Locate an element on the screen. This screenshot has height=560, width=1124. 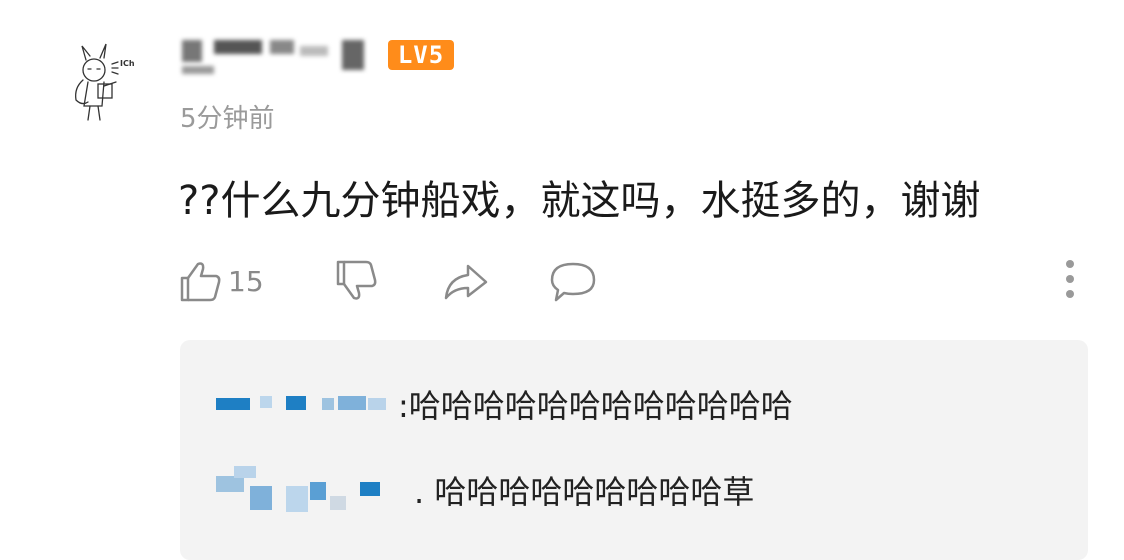
reply-text: . 哈哈哈哈哈哈哈哈哈草 is located at coordinates (584, 492).